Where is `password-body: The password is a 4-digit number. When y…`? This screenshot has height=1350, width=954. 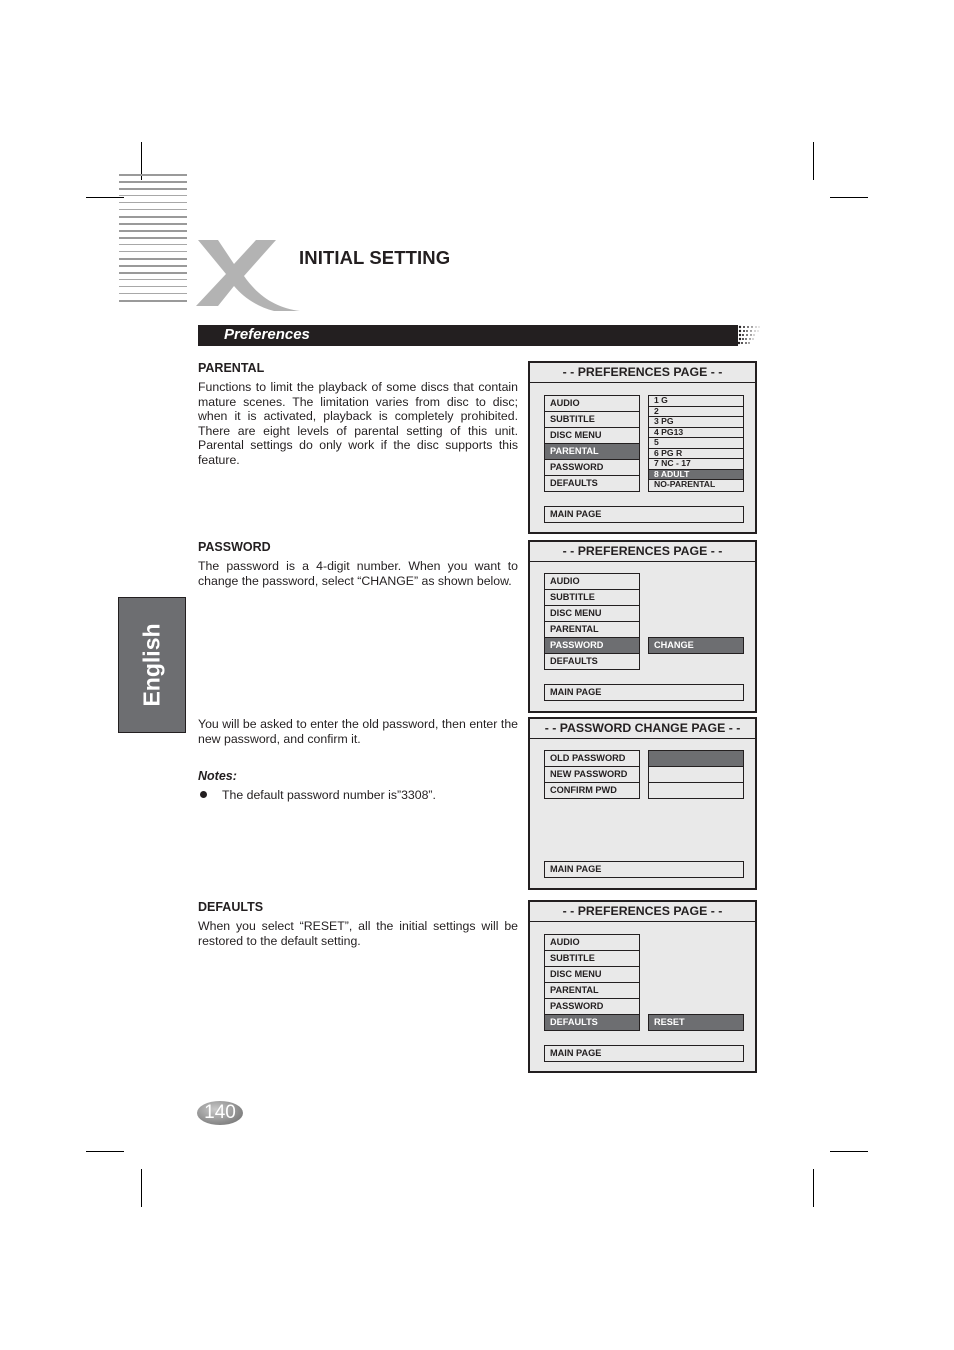 password-body: The password is a 4-digit number. When y… is located at coordinates (358, 573).